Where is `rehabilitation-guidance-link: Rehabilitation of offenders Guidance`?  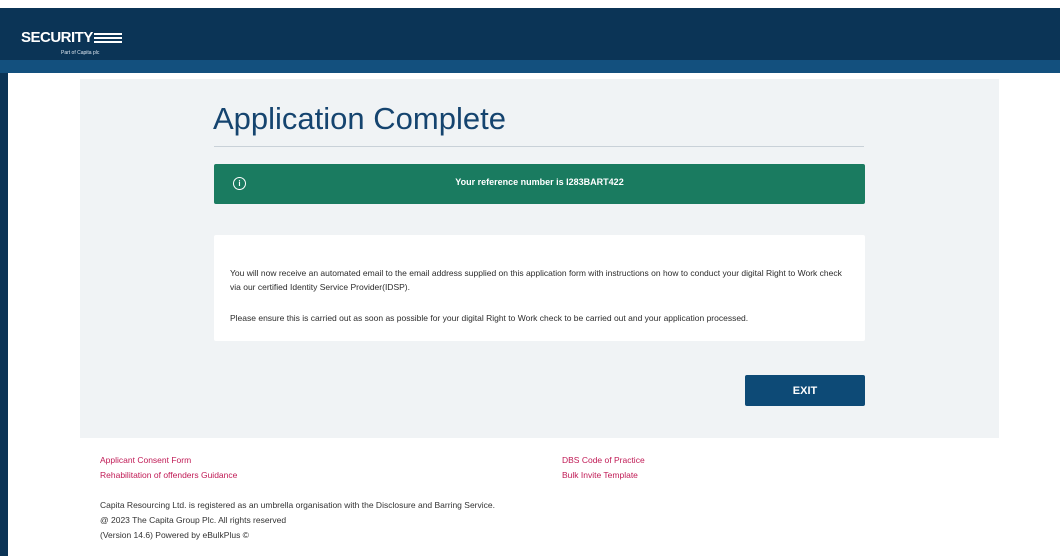 rehabilitation-guidance-link: Rehabilitation of offenders Guidance is located at coordinates (168, 475).